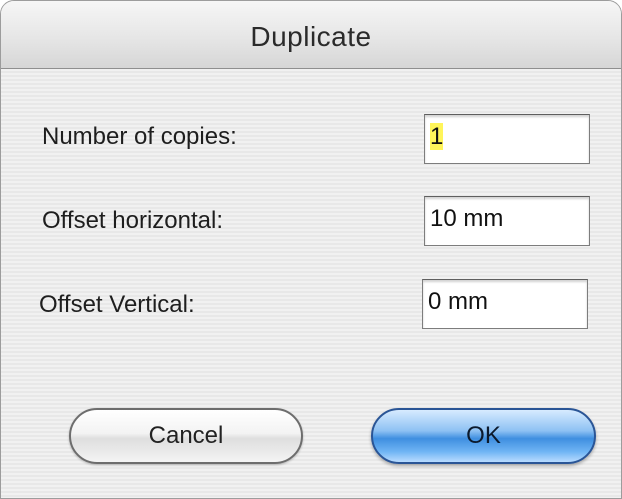  What do you see at coordinates (139, 136) in the screenshot?
I see `number-of-copies-label: Number of copies:` at bounding box center [139, 136].